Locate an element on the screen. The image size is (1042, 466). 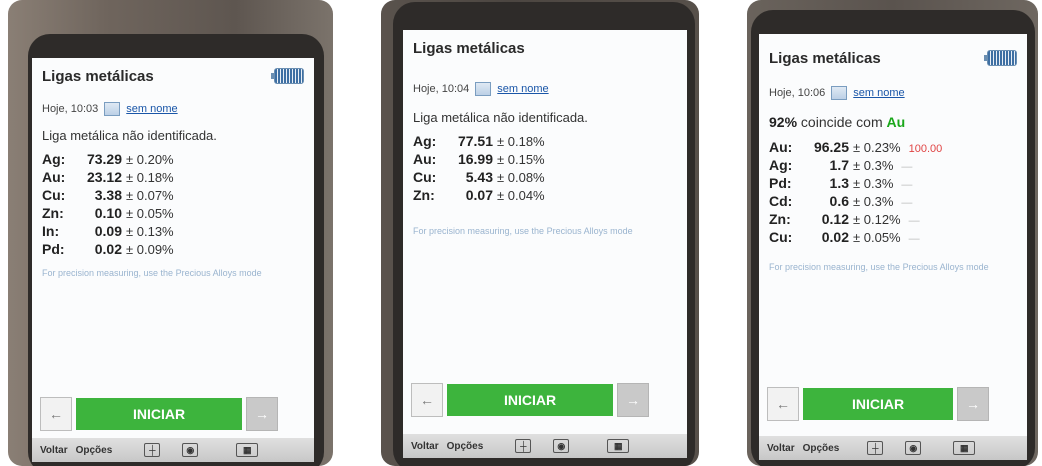
composition-row: Au: 96.25 ± 0.23% 100.00 is located at coordinates (855, 147).